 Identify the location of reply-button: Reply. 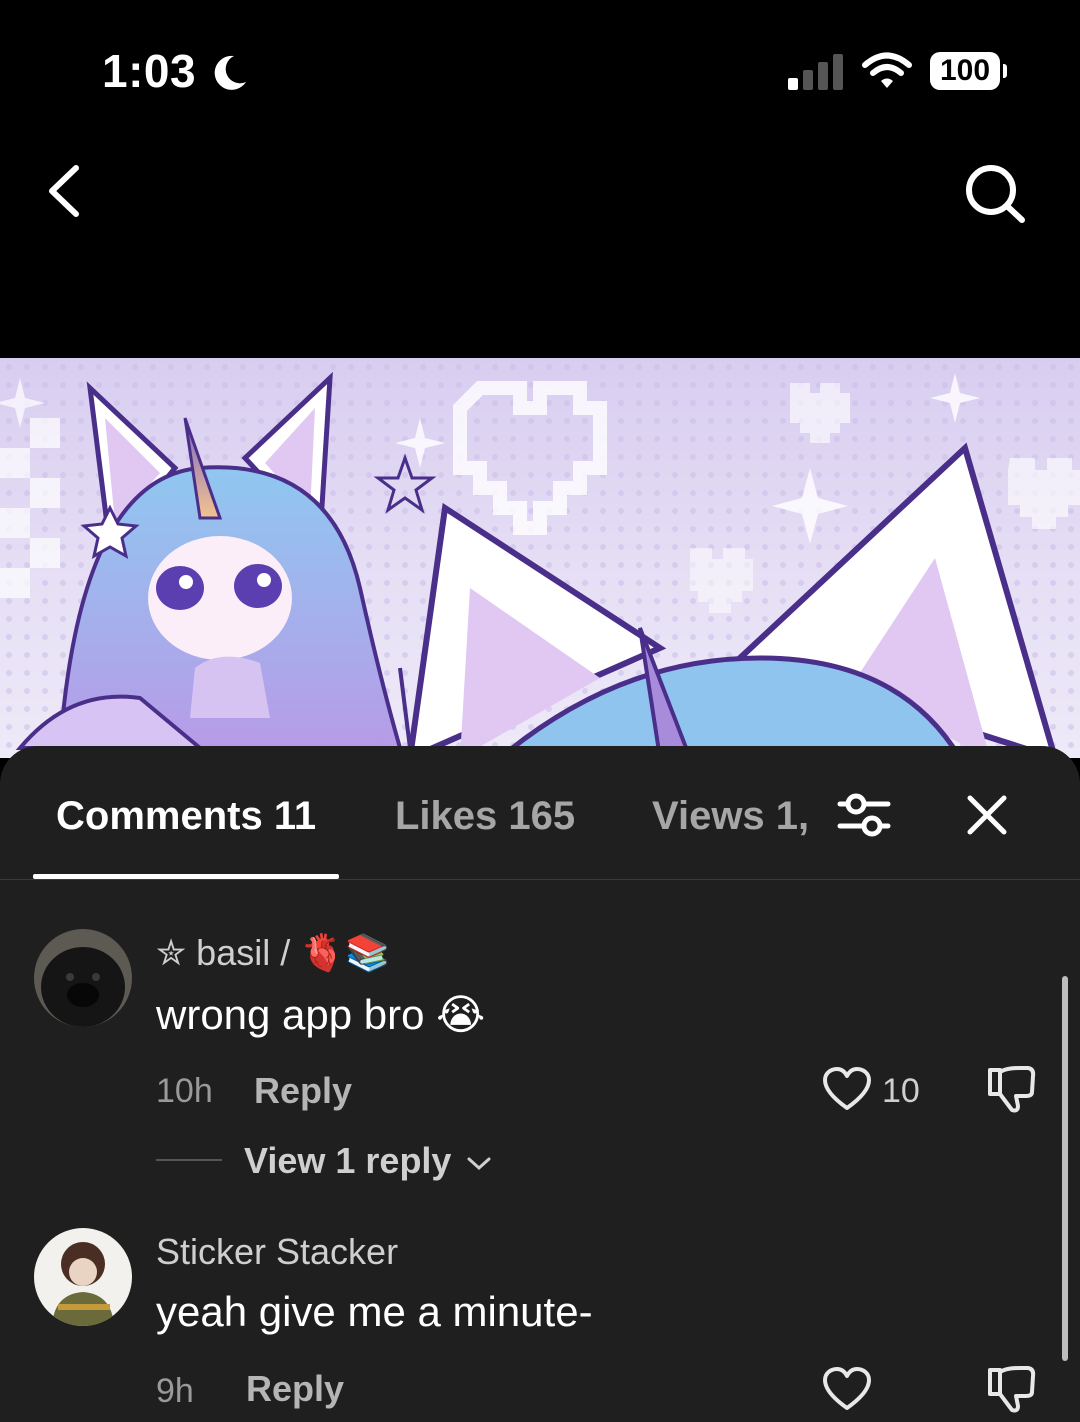
(295, 1389).